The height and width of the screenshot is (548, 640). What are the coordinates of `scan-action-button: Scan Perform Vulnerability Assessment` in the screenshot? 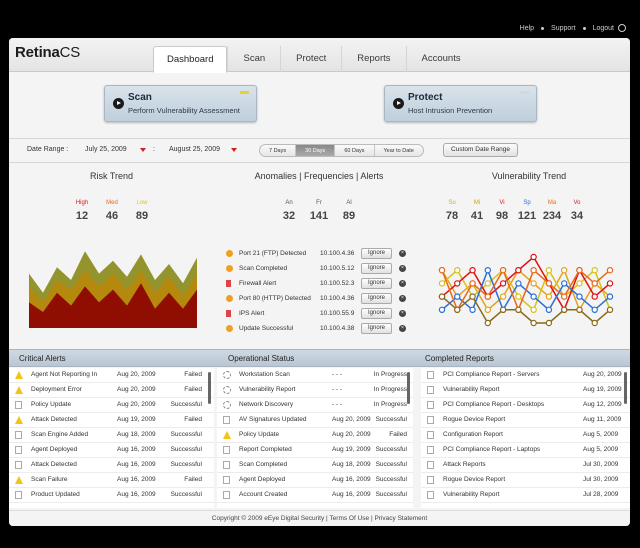 It's located at (180, 103).